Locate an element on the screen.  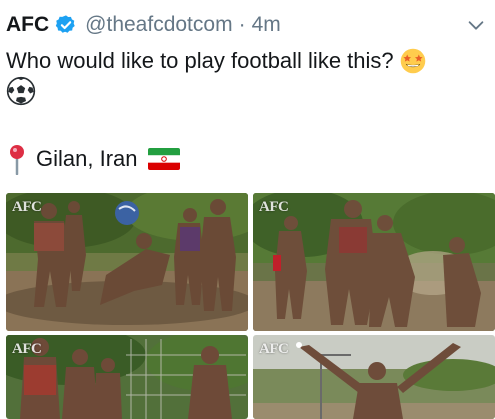
verified-badge-icon is located at coordinates (65, 24).